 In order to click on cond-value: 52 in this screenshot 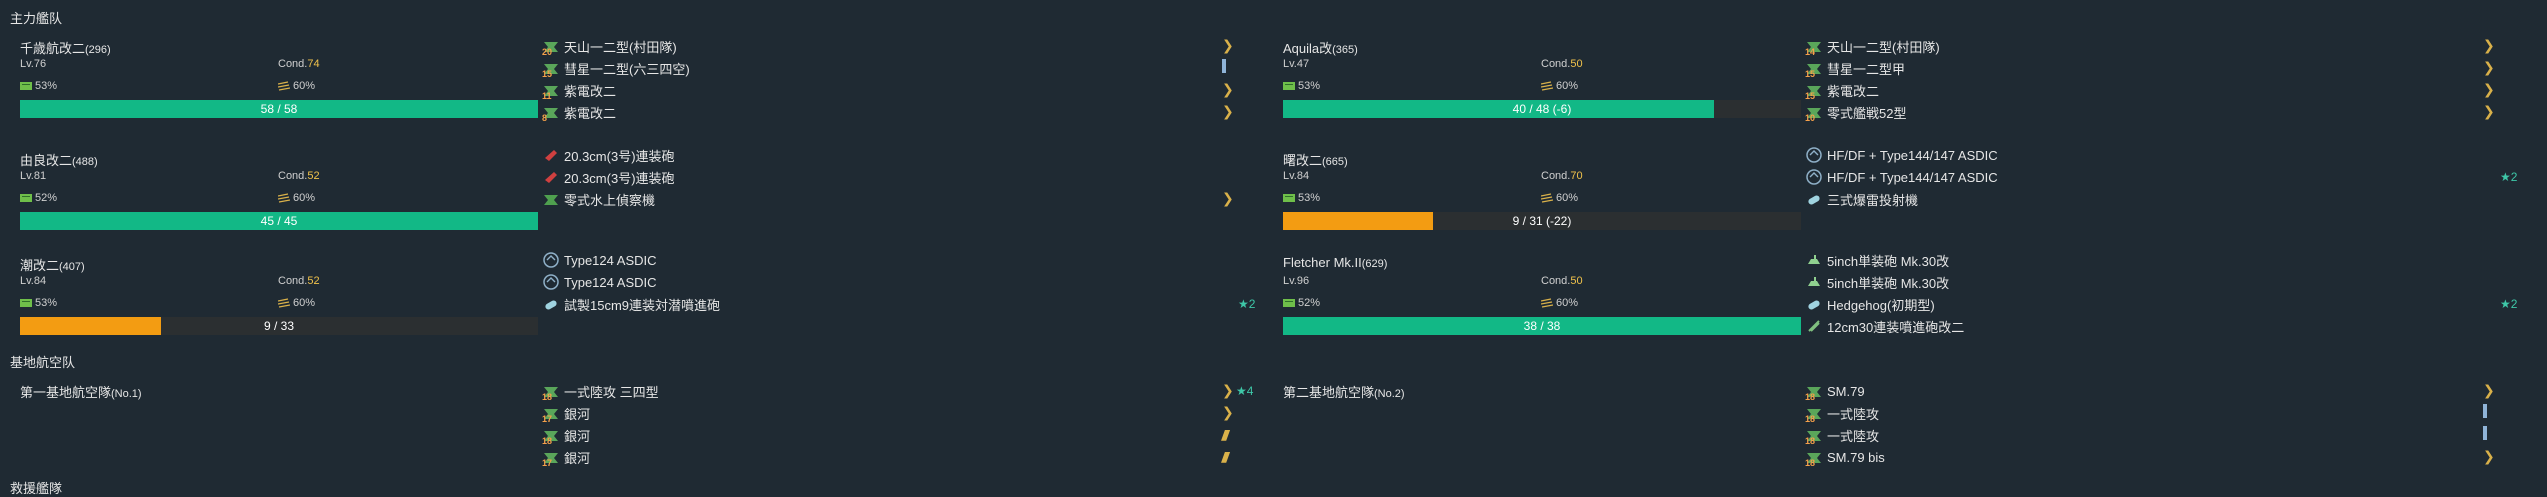, I will do `click(313, 176)`.